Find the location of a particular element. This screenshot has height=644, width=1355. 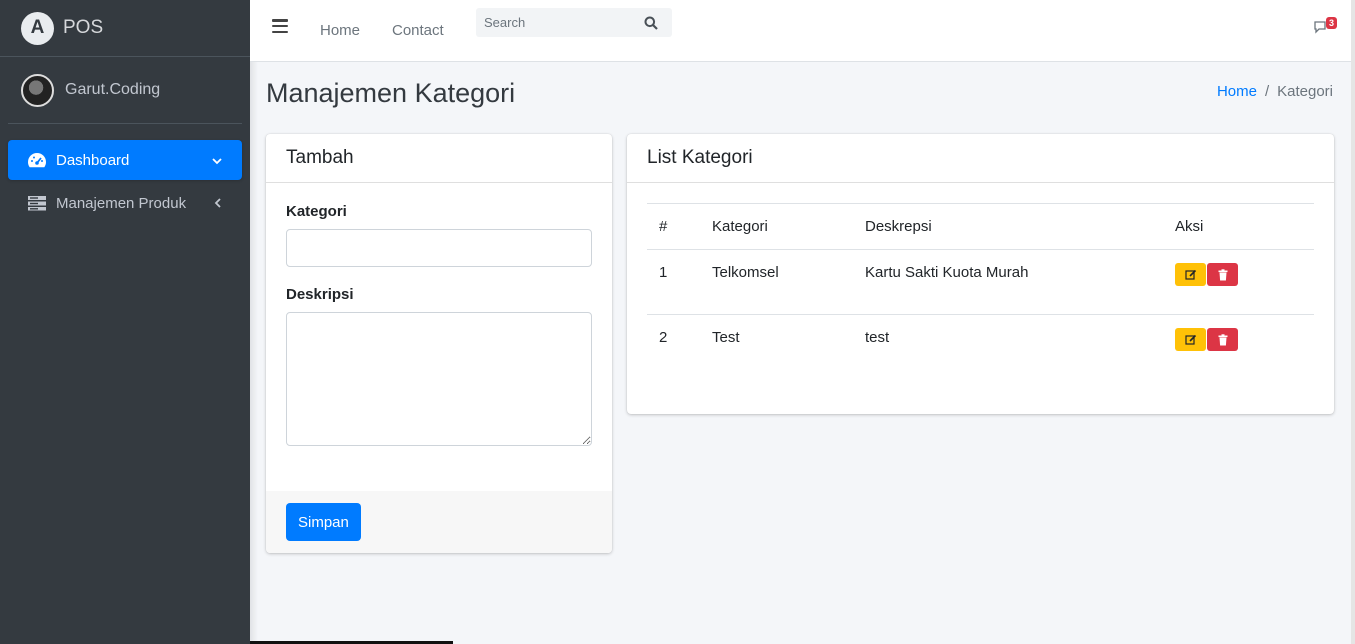

sidebar-item-manajemen-produk: Manajemen Produk is located at coordinates (125, 203).